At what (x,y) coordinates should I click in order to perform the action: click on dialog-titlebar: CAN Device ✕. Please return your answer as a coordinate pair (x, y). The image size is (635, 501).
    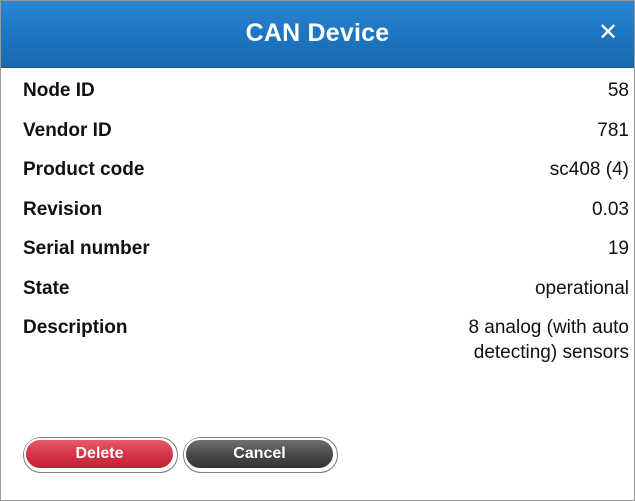
    Looking at the image, I should click on (317, 34).